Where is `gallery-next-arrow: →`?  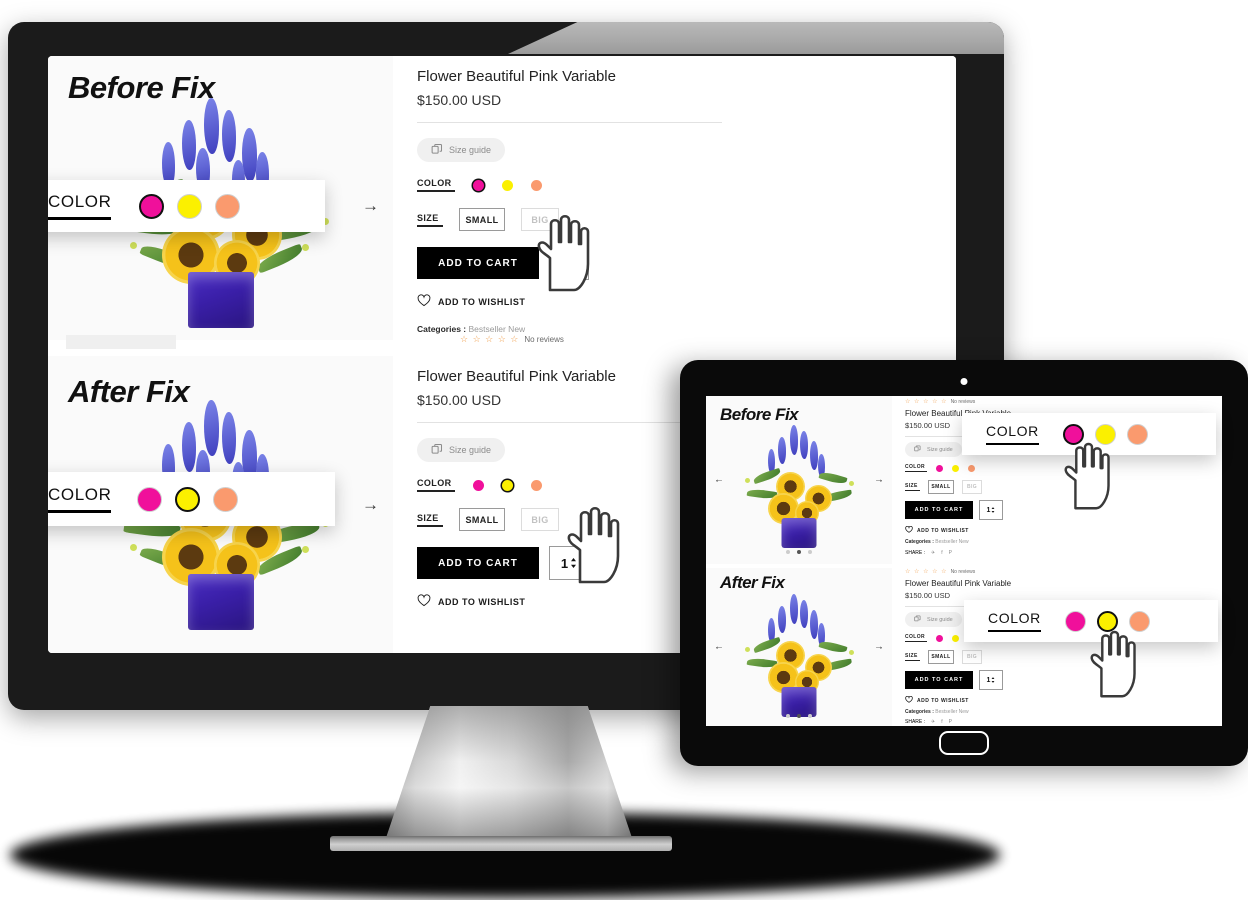
gallery-next-arrow: → is located at coordinates (370, 206).